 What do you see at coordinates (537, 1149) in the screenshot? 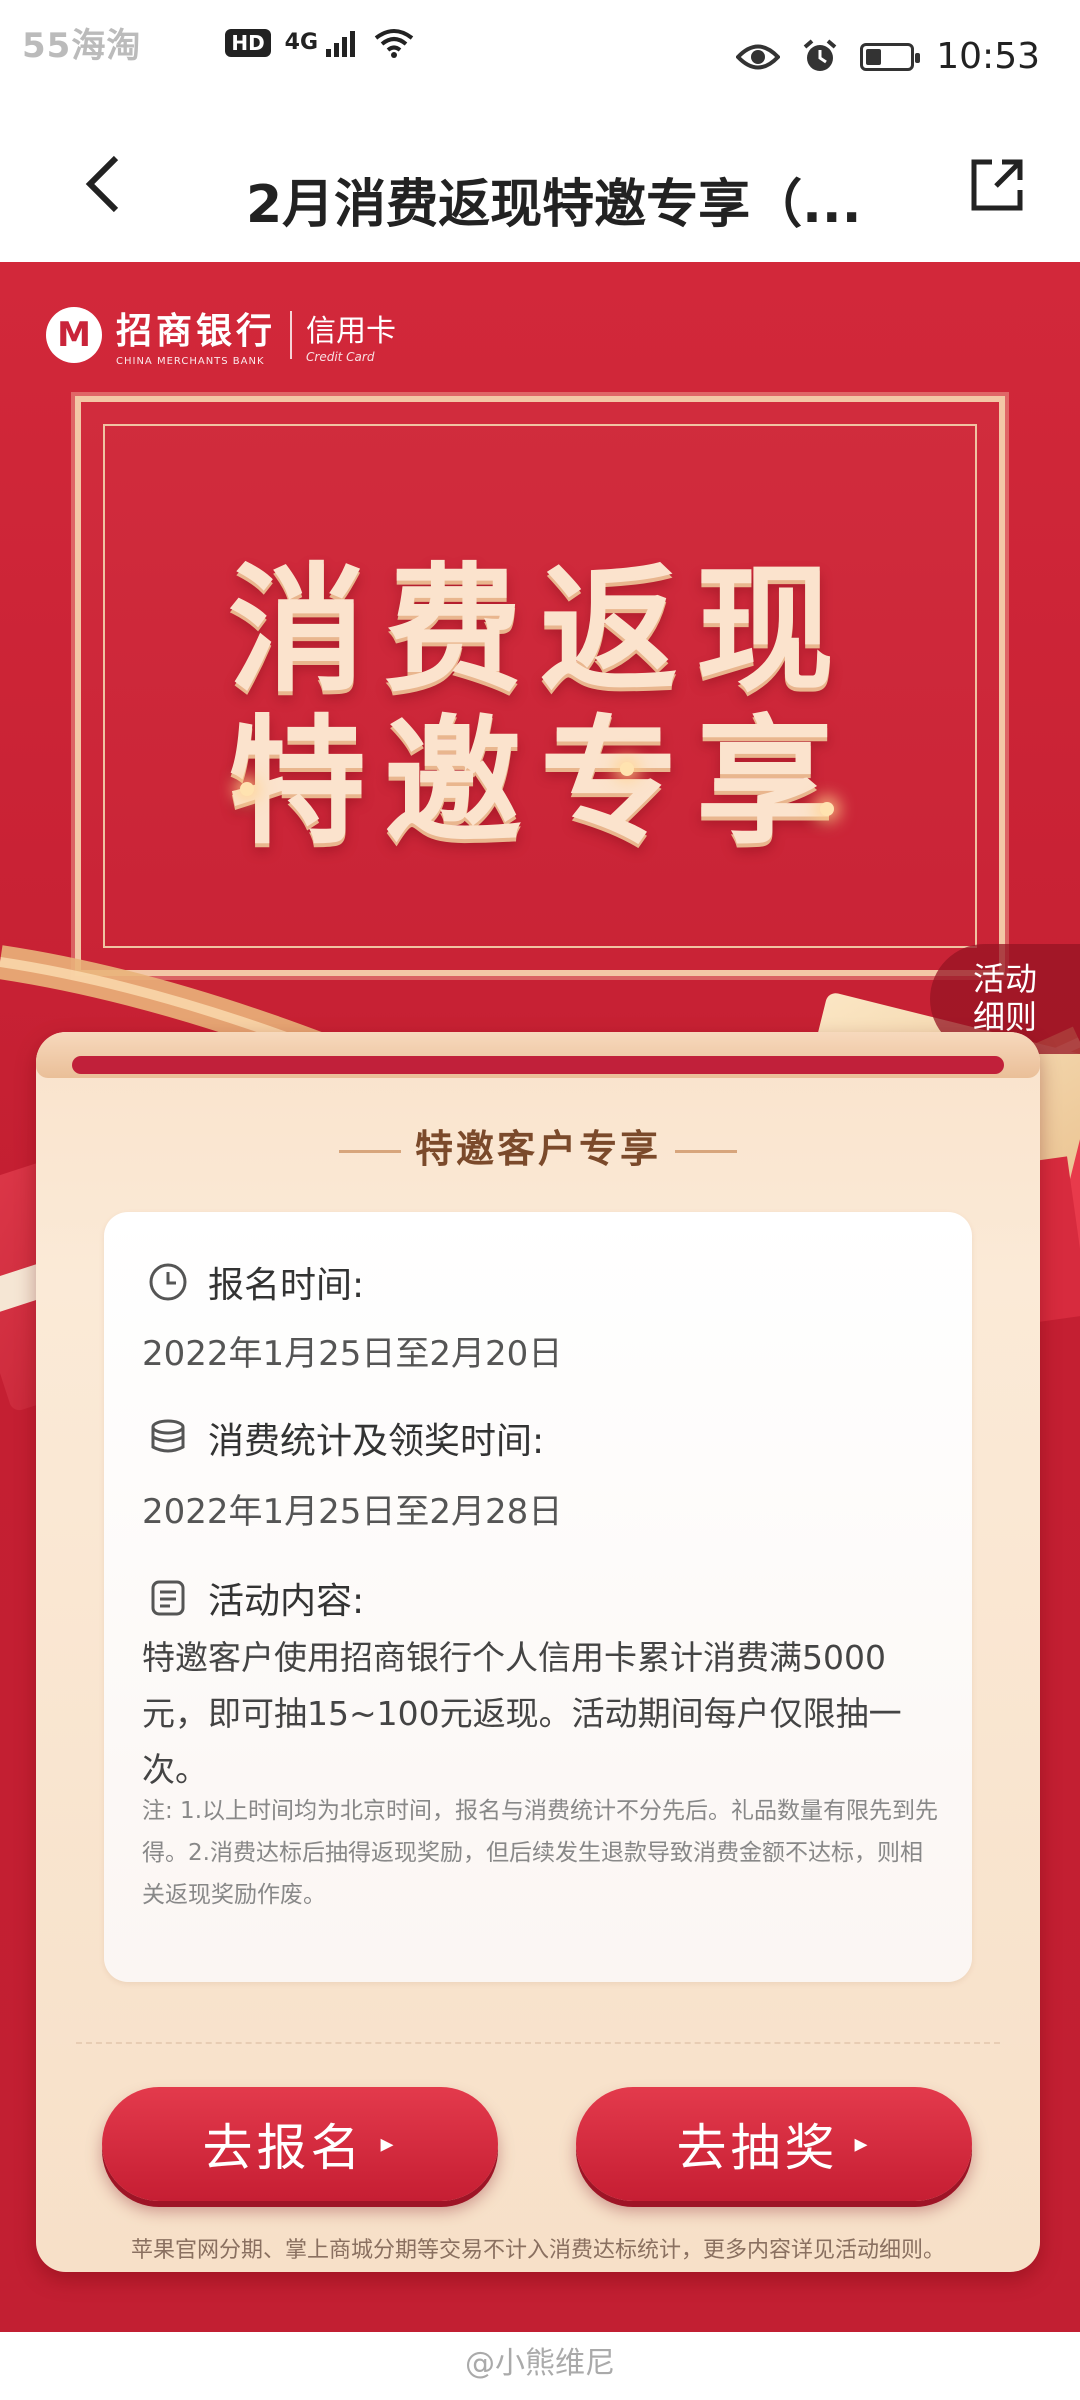
I see `panel-heading-text: 特邀客户专享` at bounding box center [537, 1149].